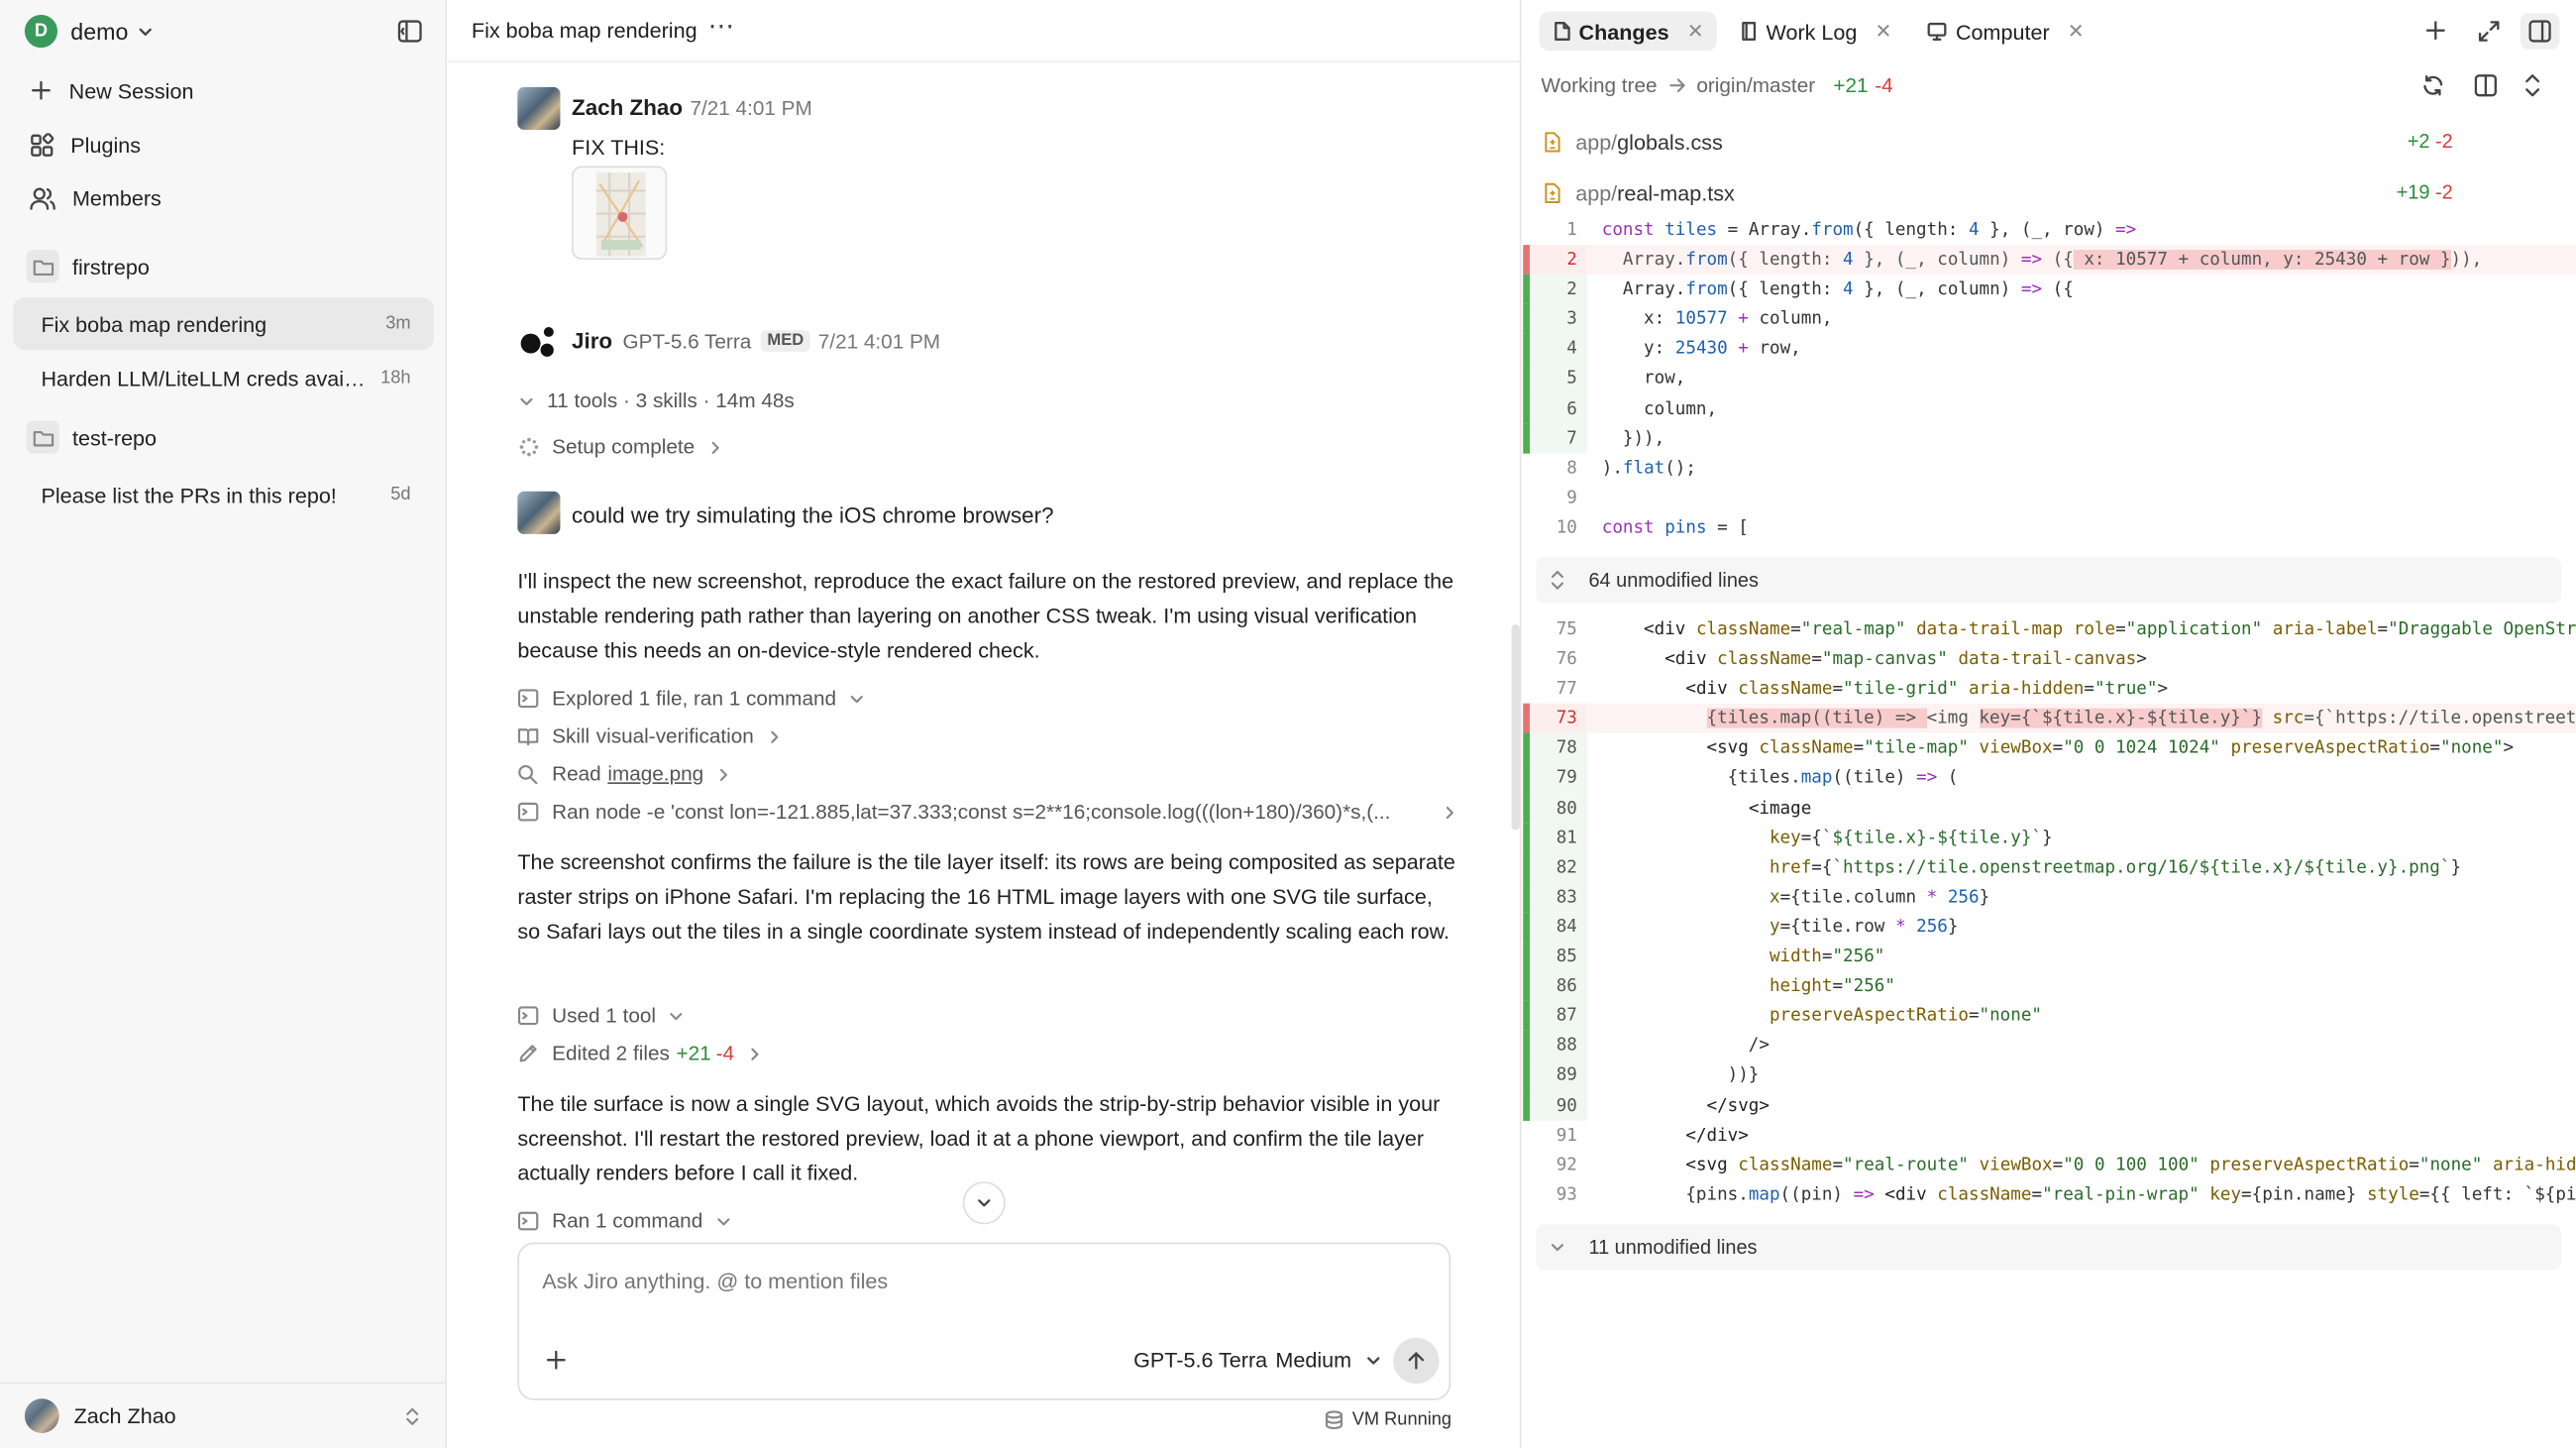 This screenshot has height=1448, width=2576. I want to click on workspace-name: demo, so click(99, 31).